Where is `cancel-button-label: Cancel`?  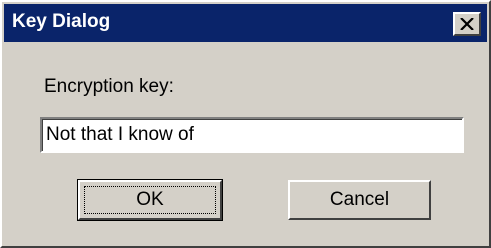
cancel-button-label: Cancel is located at coordinates (359, 199).